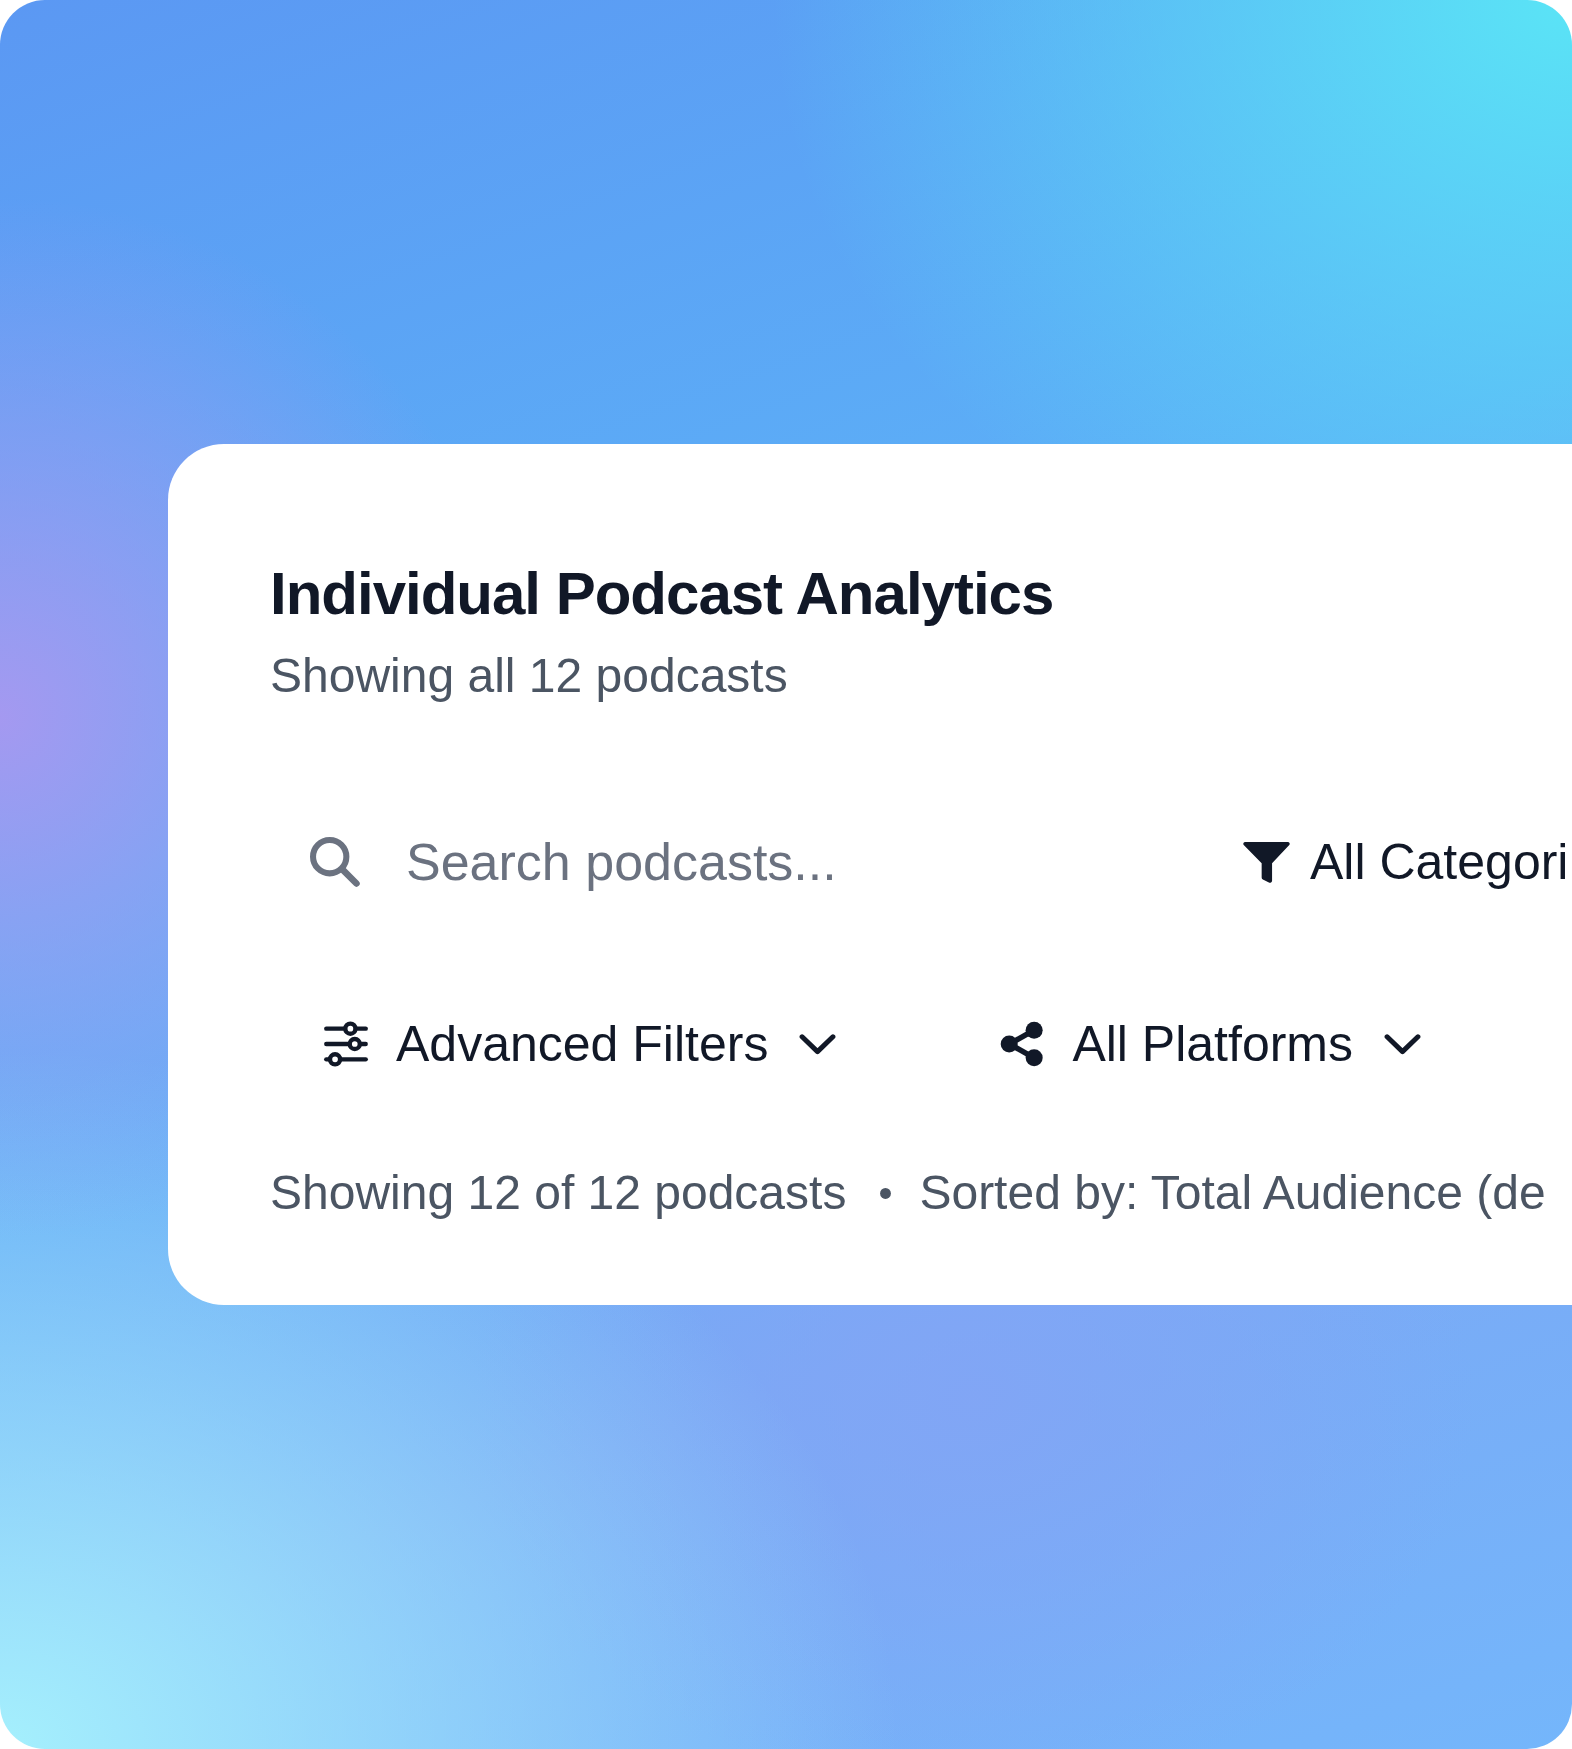 The height and width of the screenshot is (1749, 1572). I want to click on search-icon, so click(335, 862).